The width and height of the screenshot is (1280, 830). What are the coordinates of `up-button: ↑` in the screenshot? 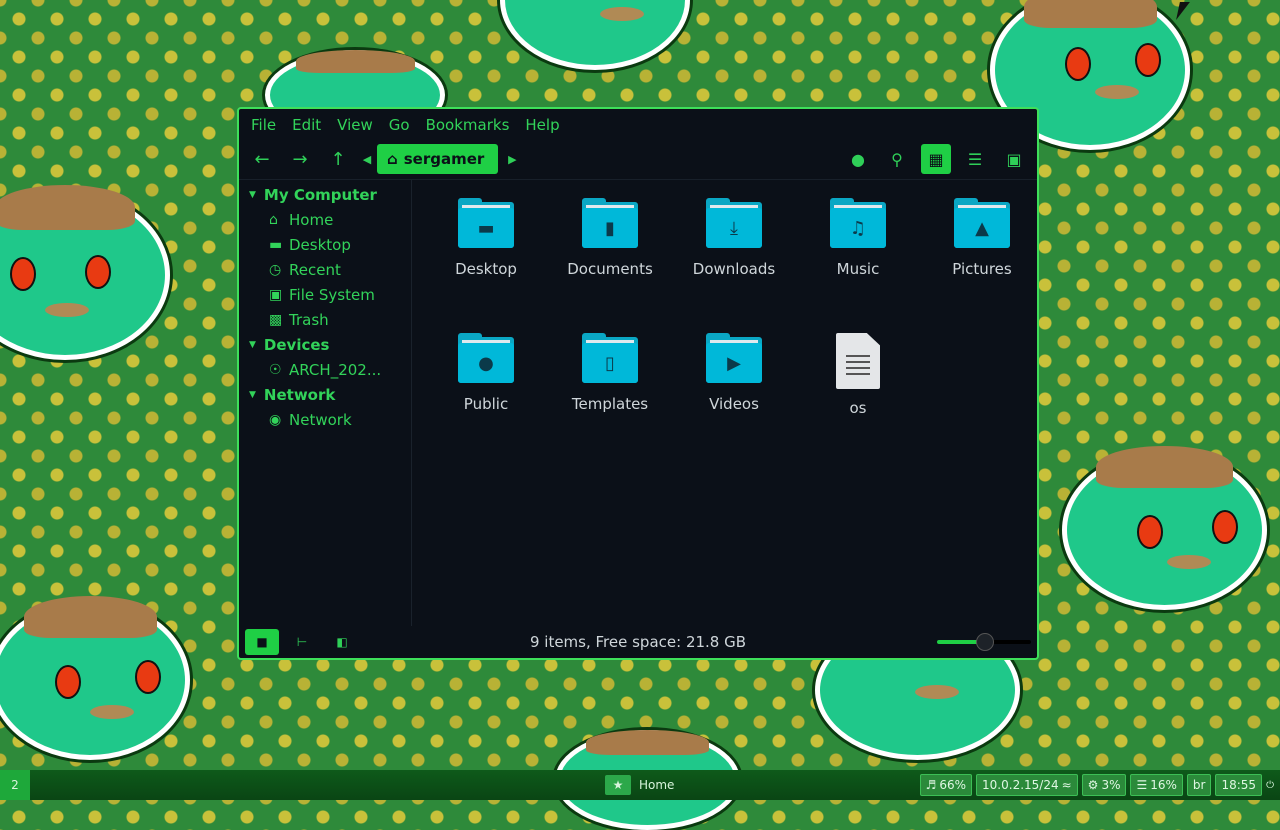 It's located at (338, 159).